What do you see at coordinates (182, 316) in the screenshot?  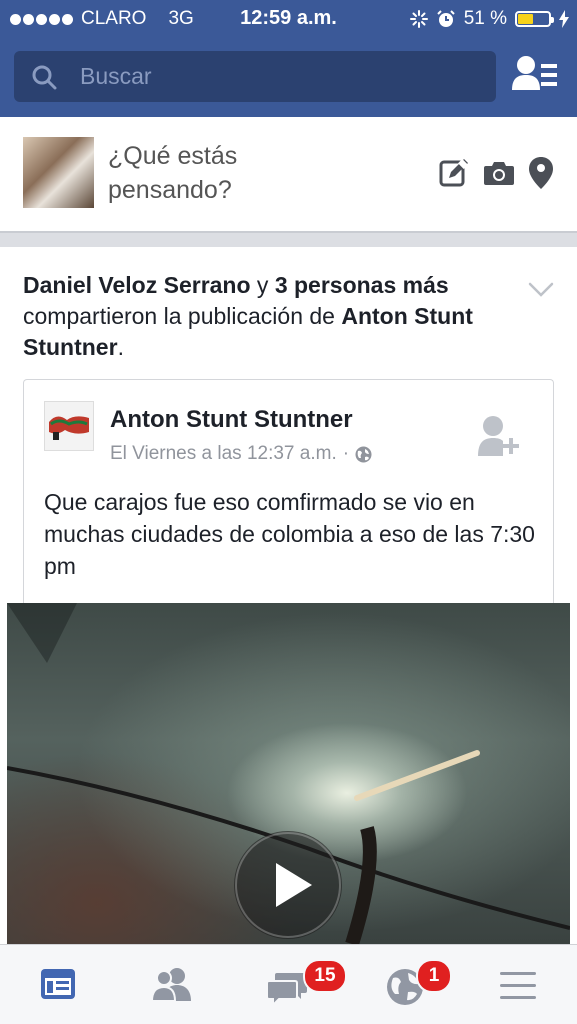 I see `share-action-text: compartieron la publicación de` at bounding box center [182, 316].